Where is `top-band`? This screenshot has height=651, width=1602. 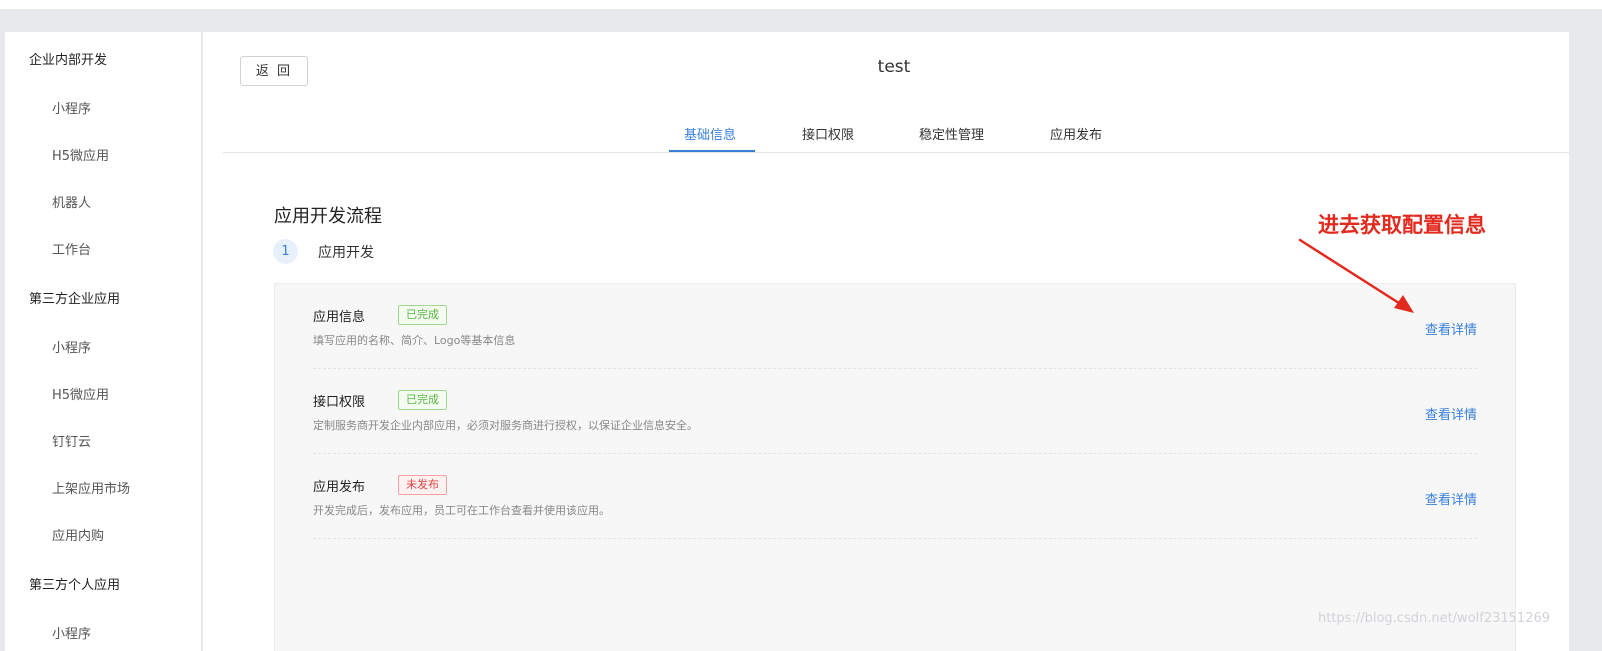
top-band is located at coordinates (801, 4).